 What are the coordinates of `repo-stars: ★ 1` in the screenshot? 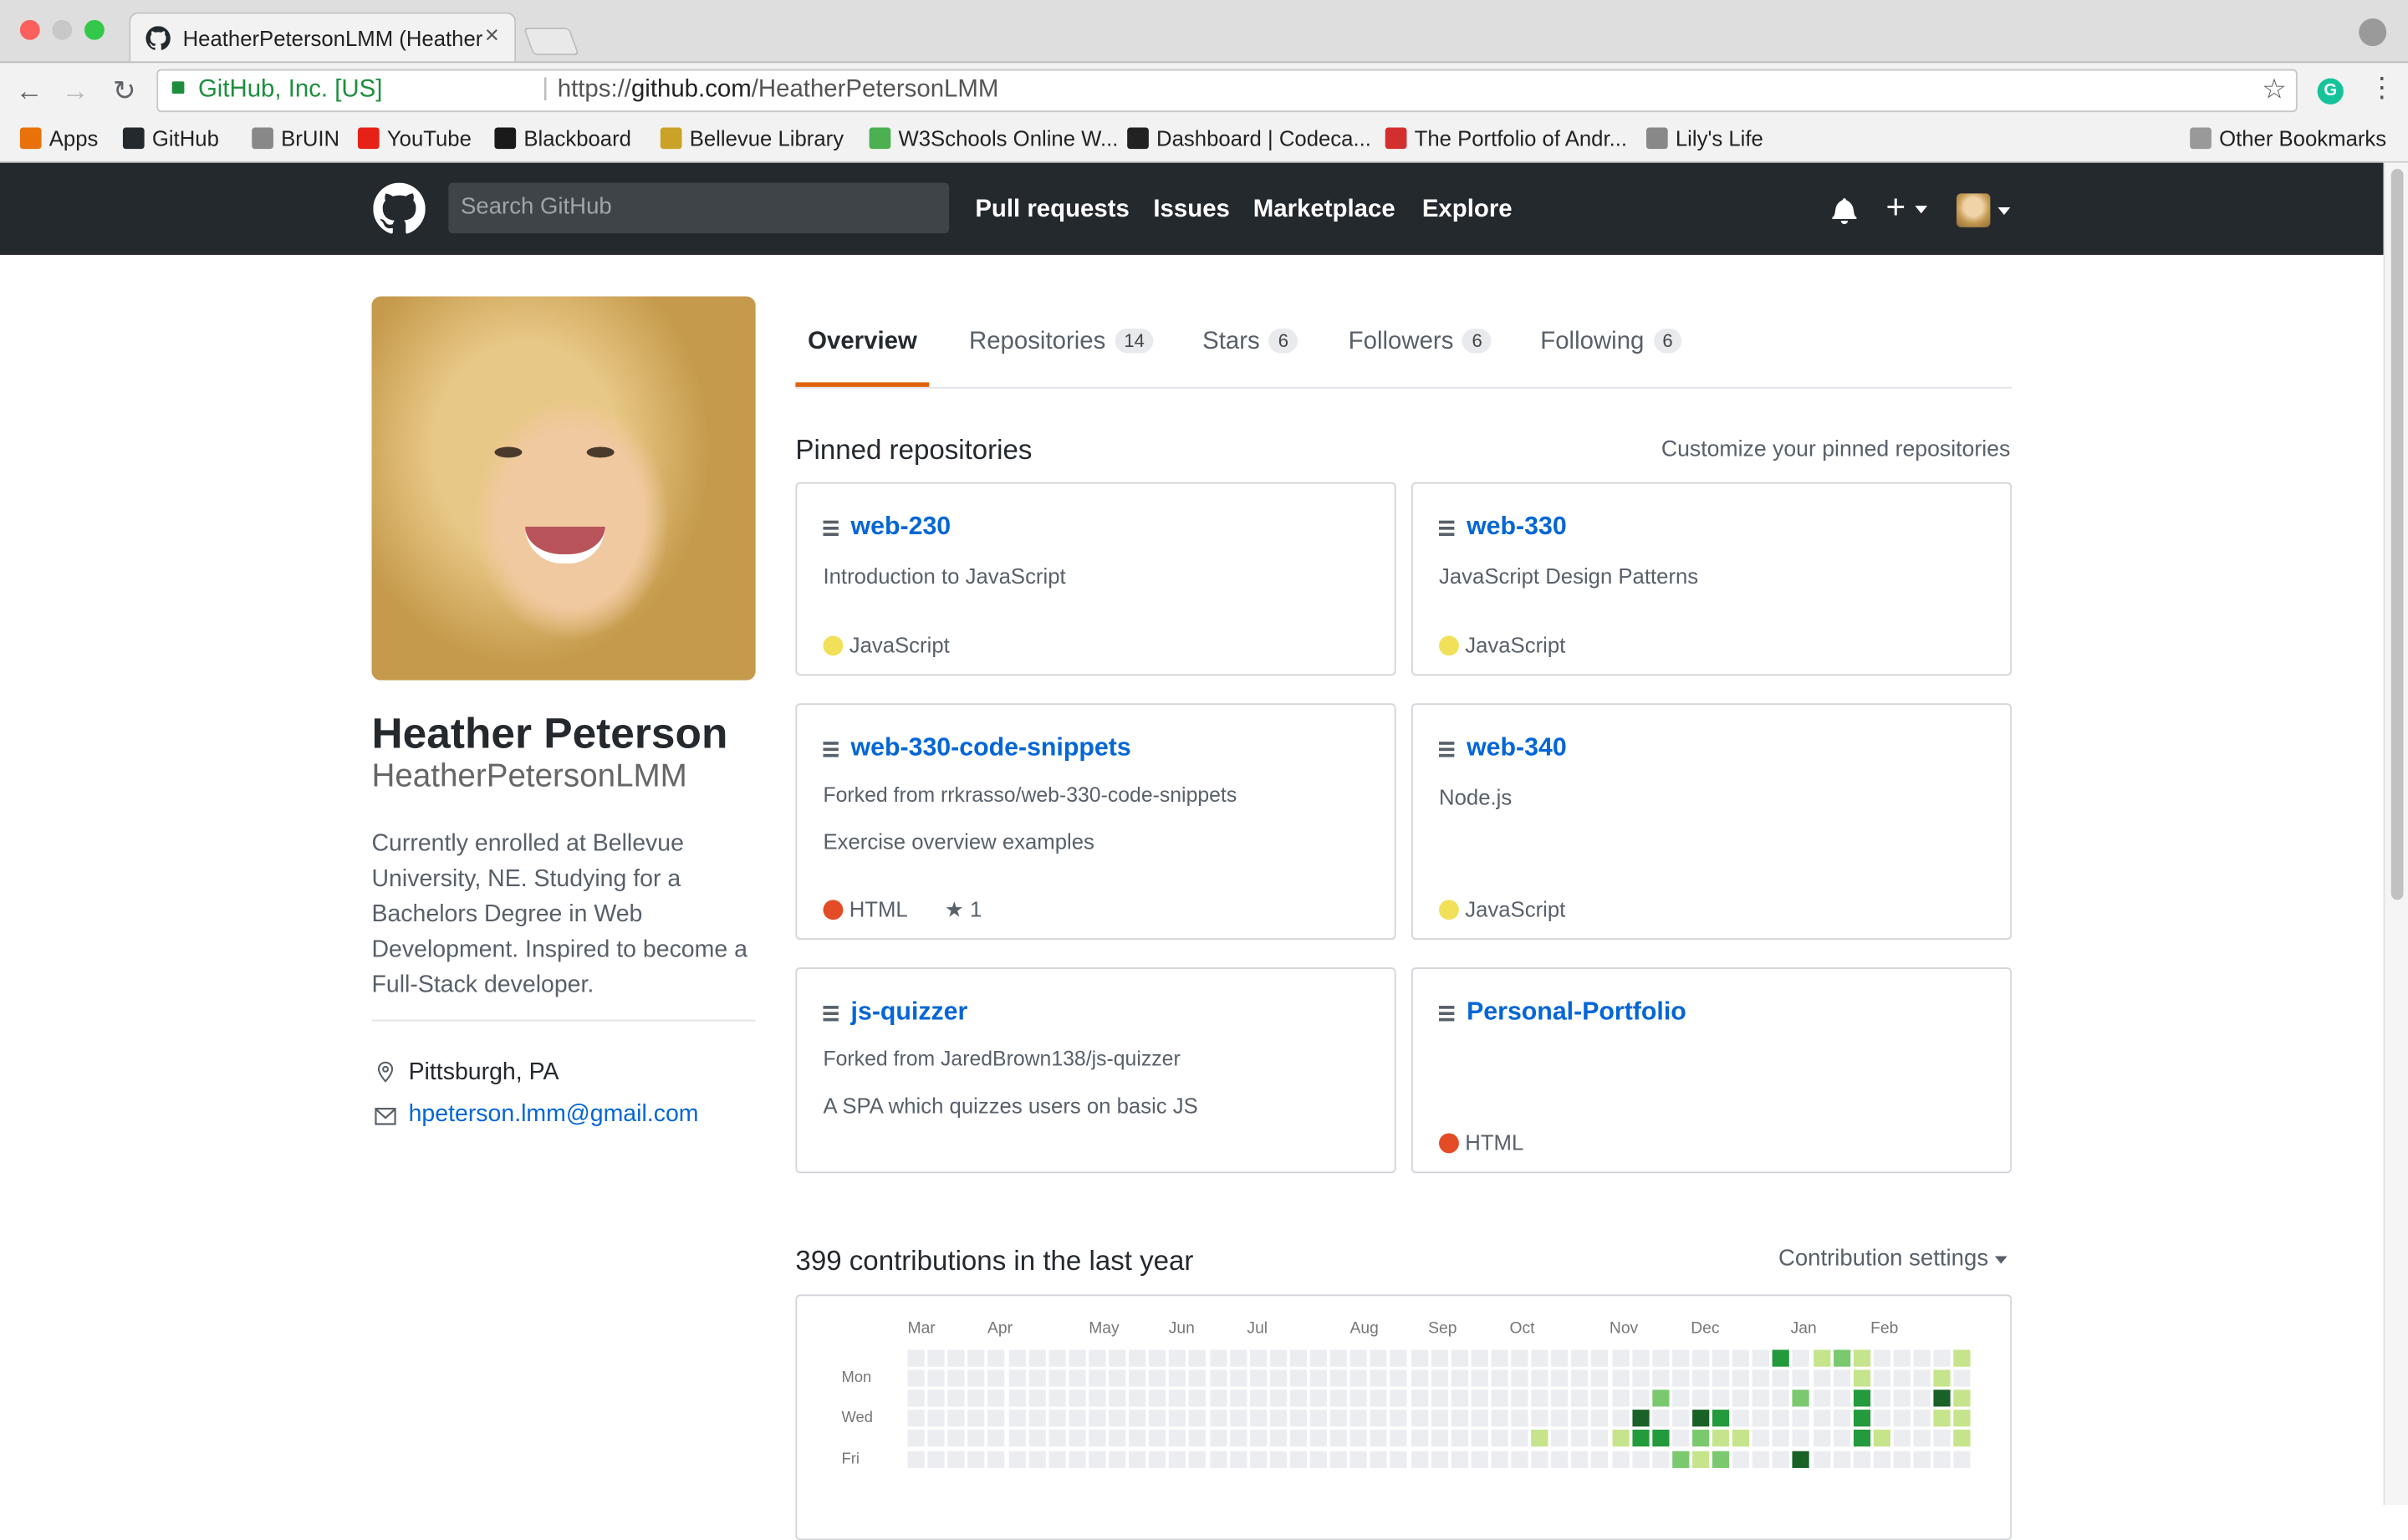 It's located at (964, 909).